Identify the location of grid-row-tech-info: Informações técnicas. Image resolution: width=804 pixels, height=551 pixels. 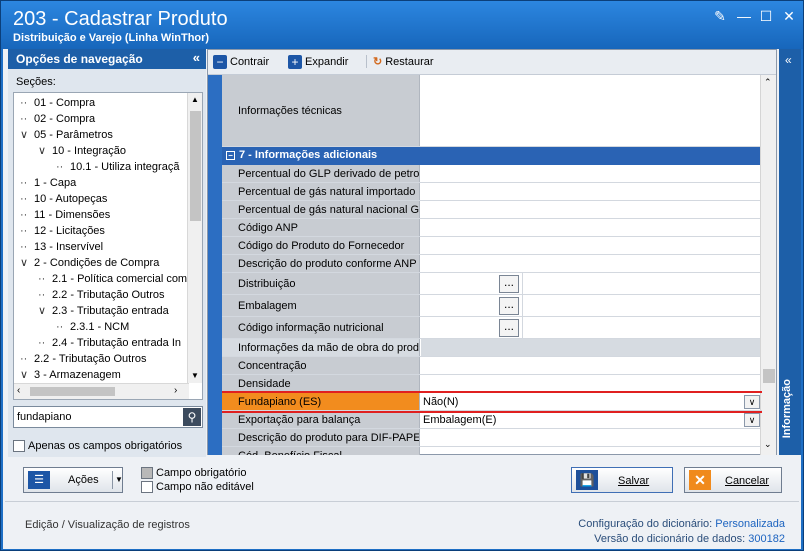
(492, 111).